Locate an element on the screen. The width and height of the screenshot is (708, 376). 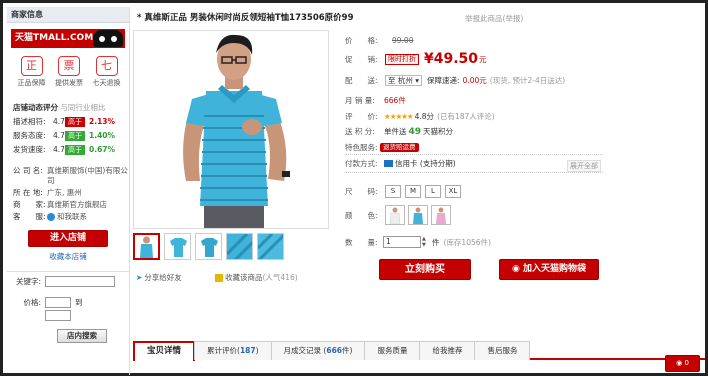
tab-detail: 宝贝详情 is located at coordinates (164, 351).